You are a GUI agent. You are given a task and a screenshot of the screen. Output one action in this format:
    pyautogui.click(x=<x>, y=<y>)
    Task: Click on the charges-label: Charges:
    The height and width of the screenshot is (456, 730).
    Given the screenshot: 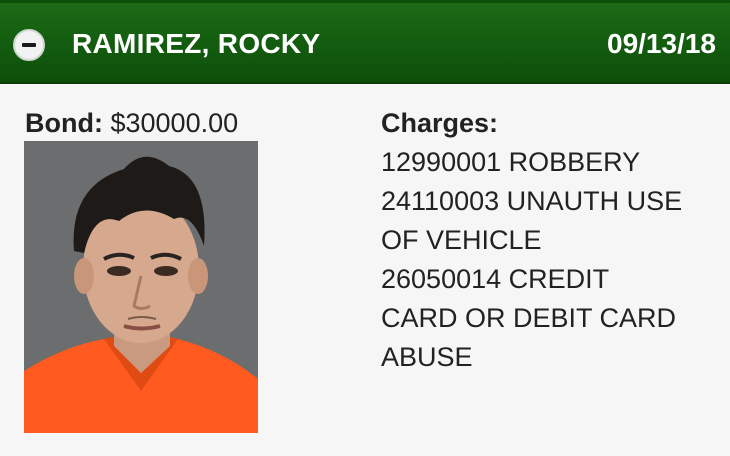 What is the action you would take?
    pyautogui.click(x=440, y=123)
    